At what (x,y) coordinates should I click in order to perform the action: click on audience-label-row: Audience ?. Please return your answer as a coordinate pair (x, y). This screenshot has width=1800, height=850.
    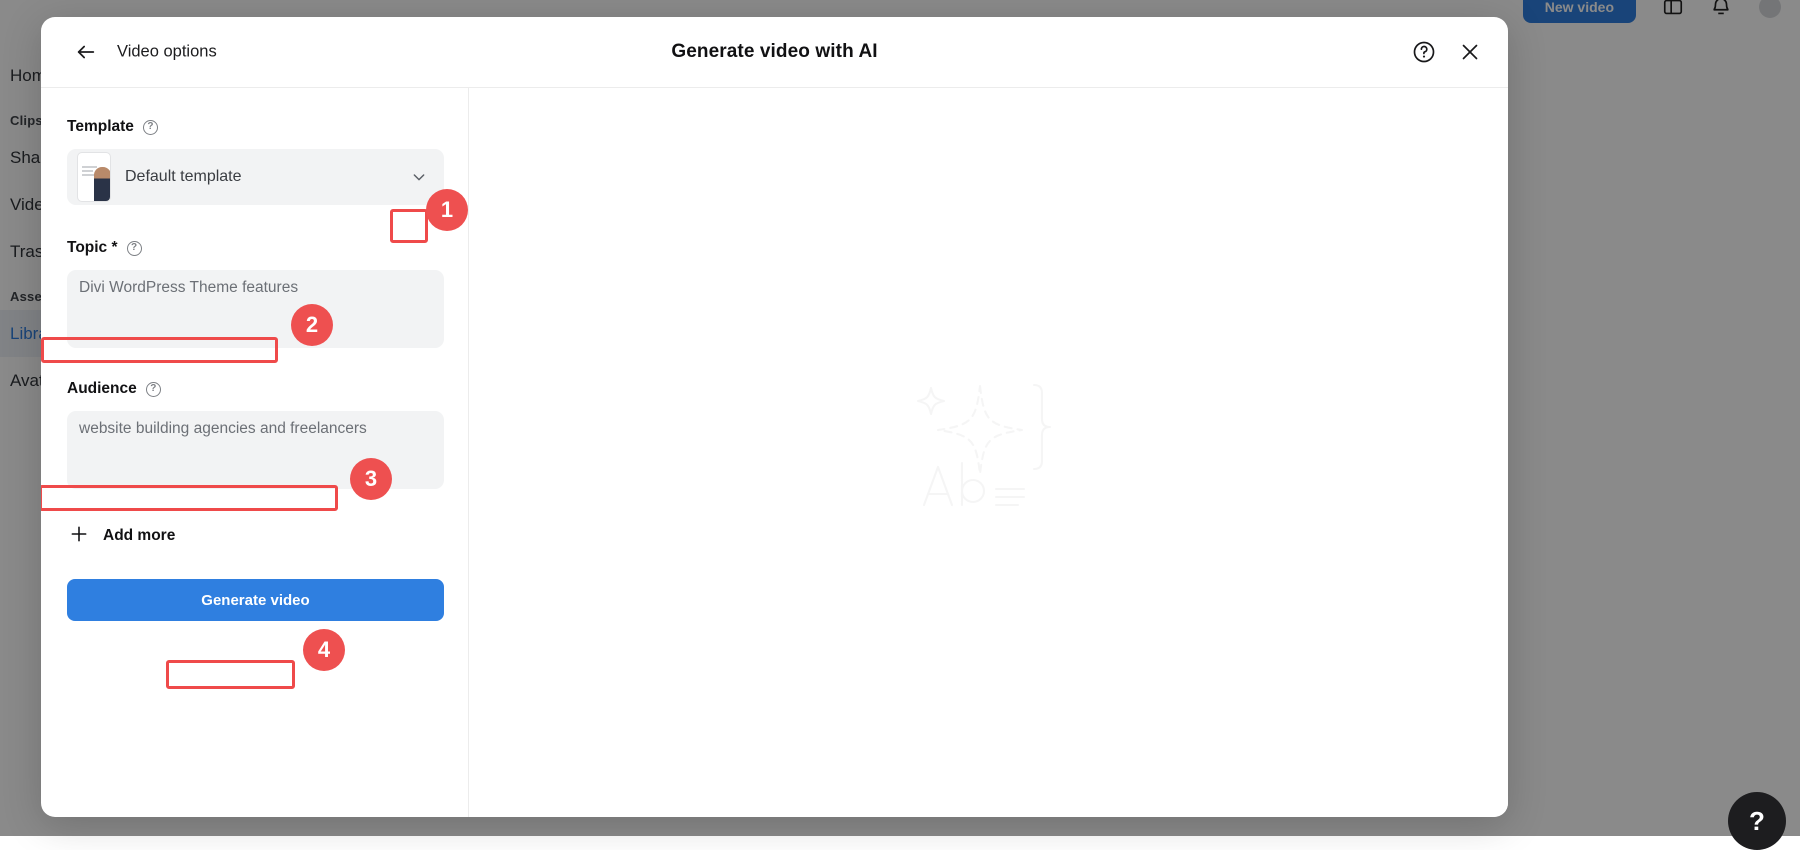
    Looking at the image, I should click on (255, 389).